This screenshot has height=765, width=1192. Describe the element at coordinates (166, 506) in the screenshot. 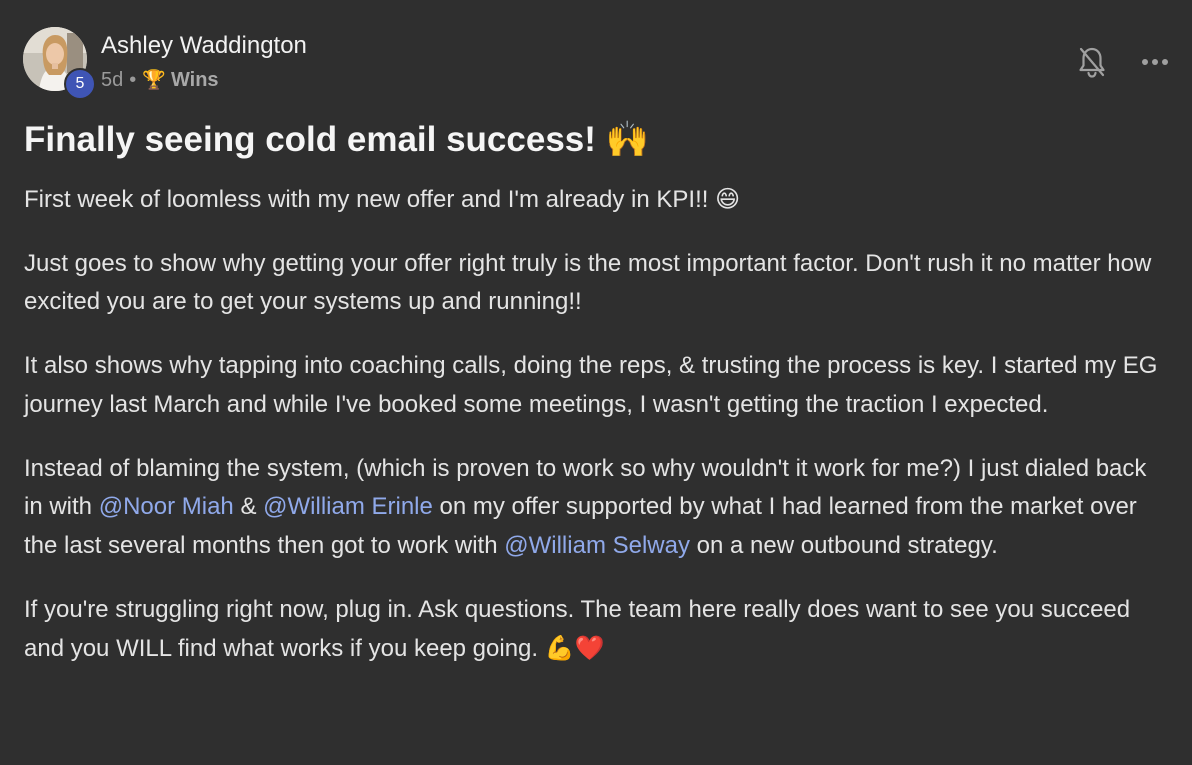

I see `mention-noor-miah: @Noor Miah` at that location.